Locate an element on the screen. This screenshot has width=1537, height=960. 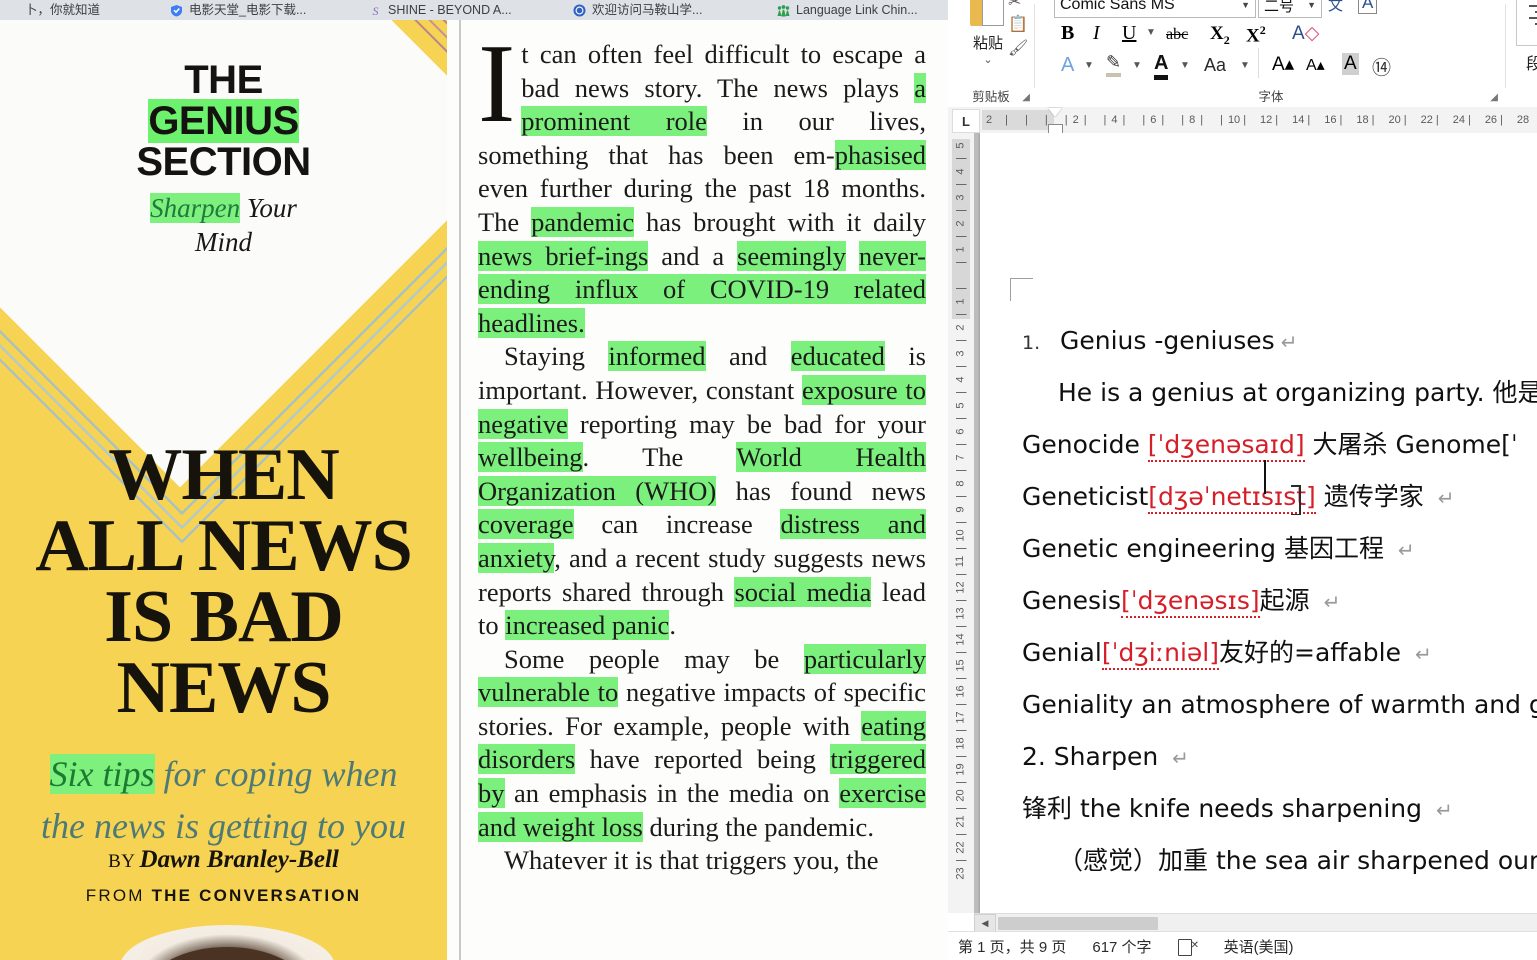
scrollbar-thumb is located at coordinates (1078, 923).